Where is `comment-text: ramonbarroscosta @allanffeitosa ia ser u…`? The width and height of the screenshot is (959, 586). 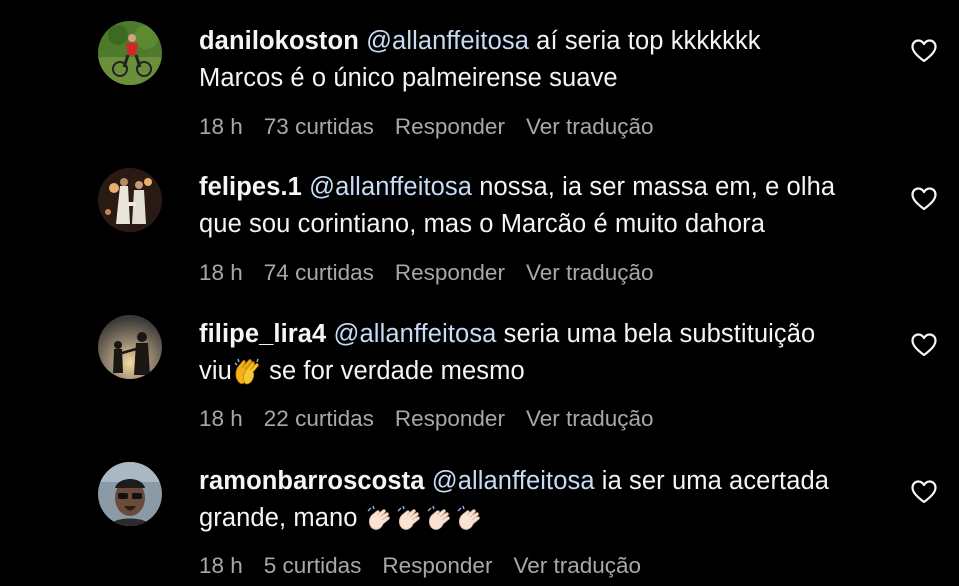
comment-text: ramonbarroscosta @allanffeitosa ia ser u… is located at coordinates (544, 500).